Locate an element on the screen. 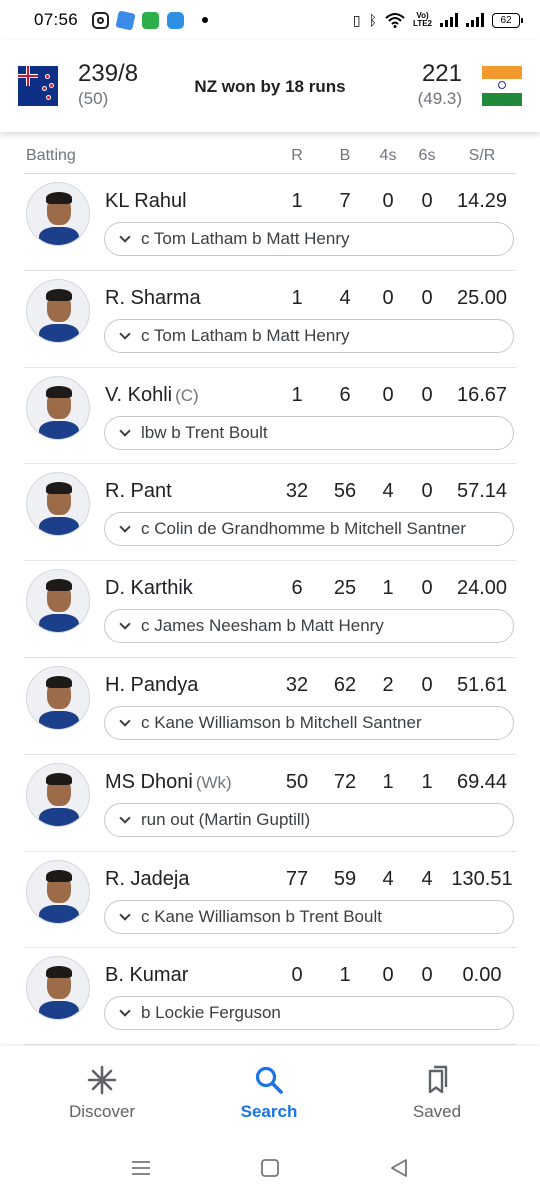  fours: 2 is located at coordinates (388, 684).